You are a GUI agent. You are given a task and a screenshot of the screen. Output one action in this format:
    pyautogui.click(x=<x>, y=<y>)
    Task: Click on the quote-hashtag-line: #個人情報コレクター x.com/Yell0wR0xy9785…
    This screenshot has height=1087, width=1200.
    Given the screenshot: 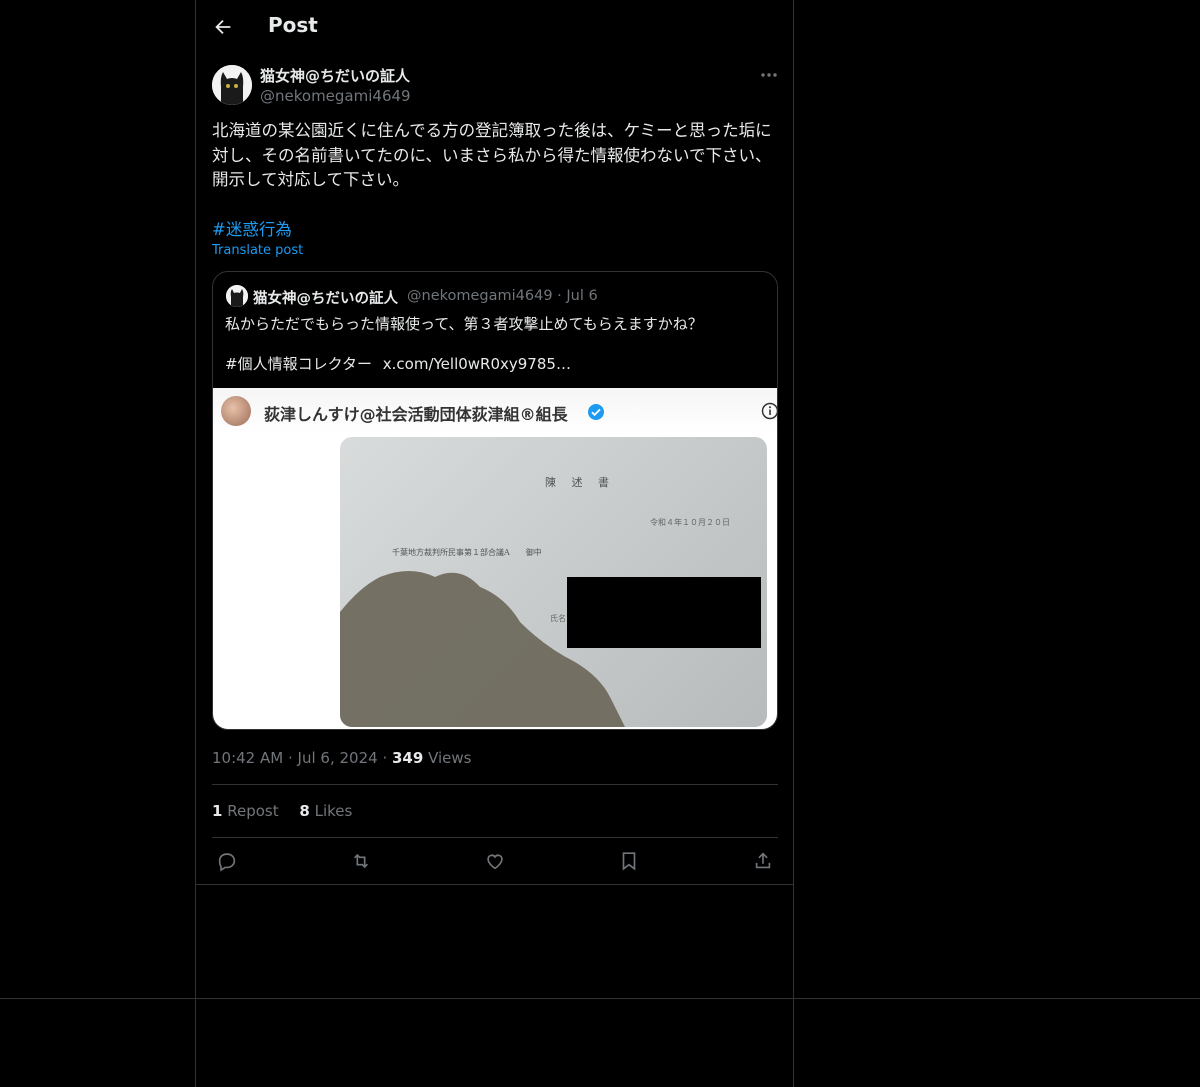 What is the action you would take?
    pyautogui.click(x=398, y=363)
    